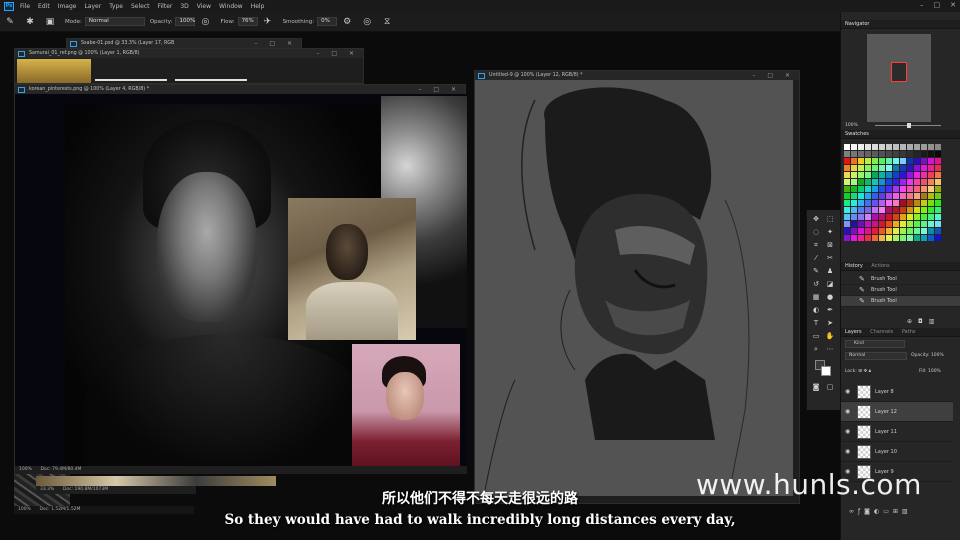 This screenshot has height=540, width=960. Describe the element at coordinates (184, 6) in the screenshot. I see `menu-3d: 3D` at that location.